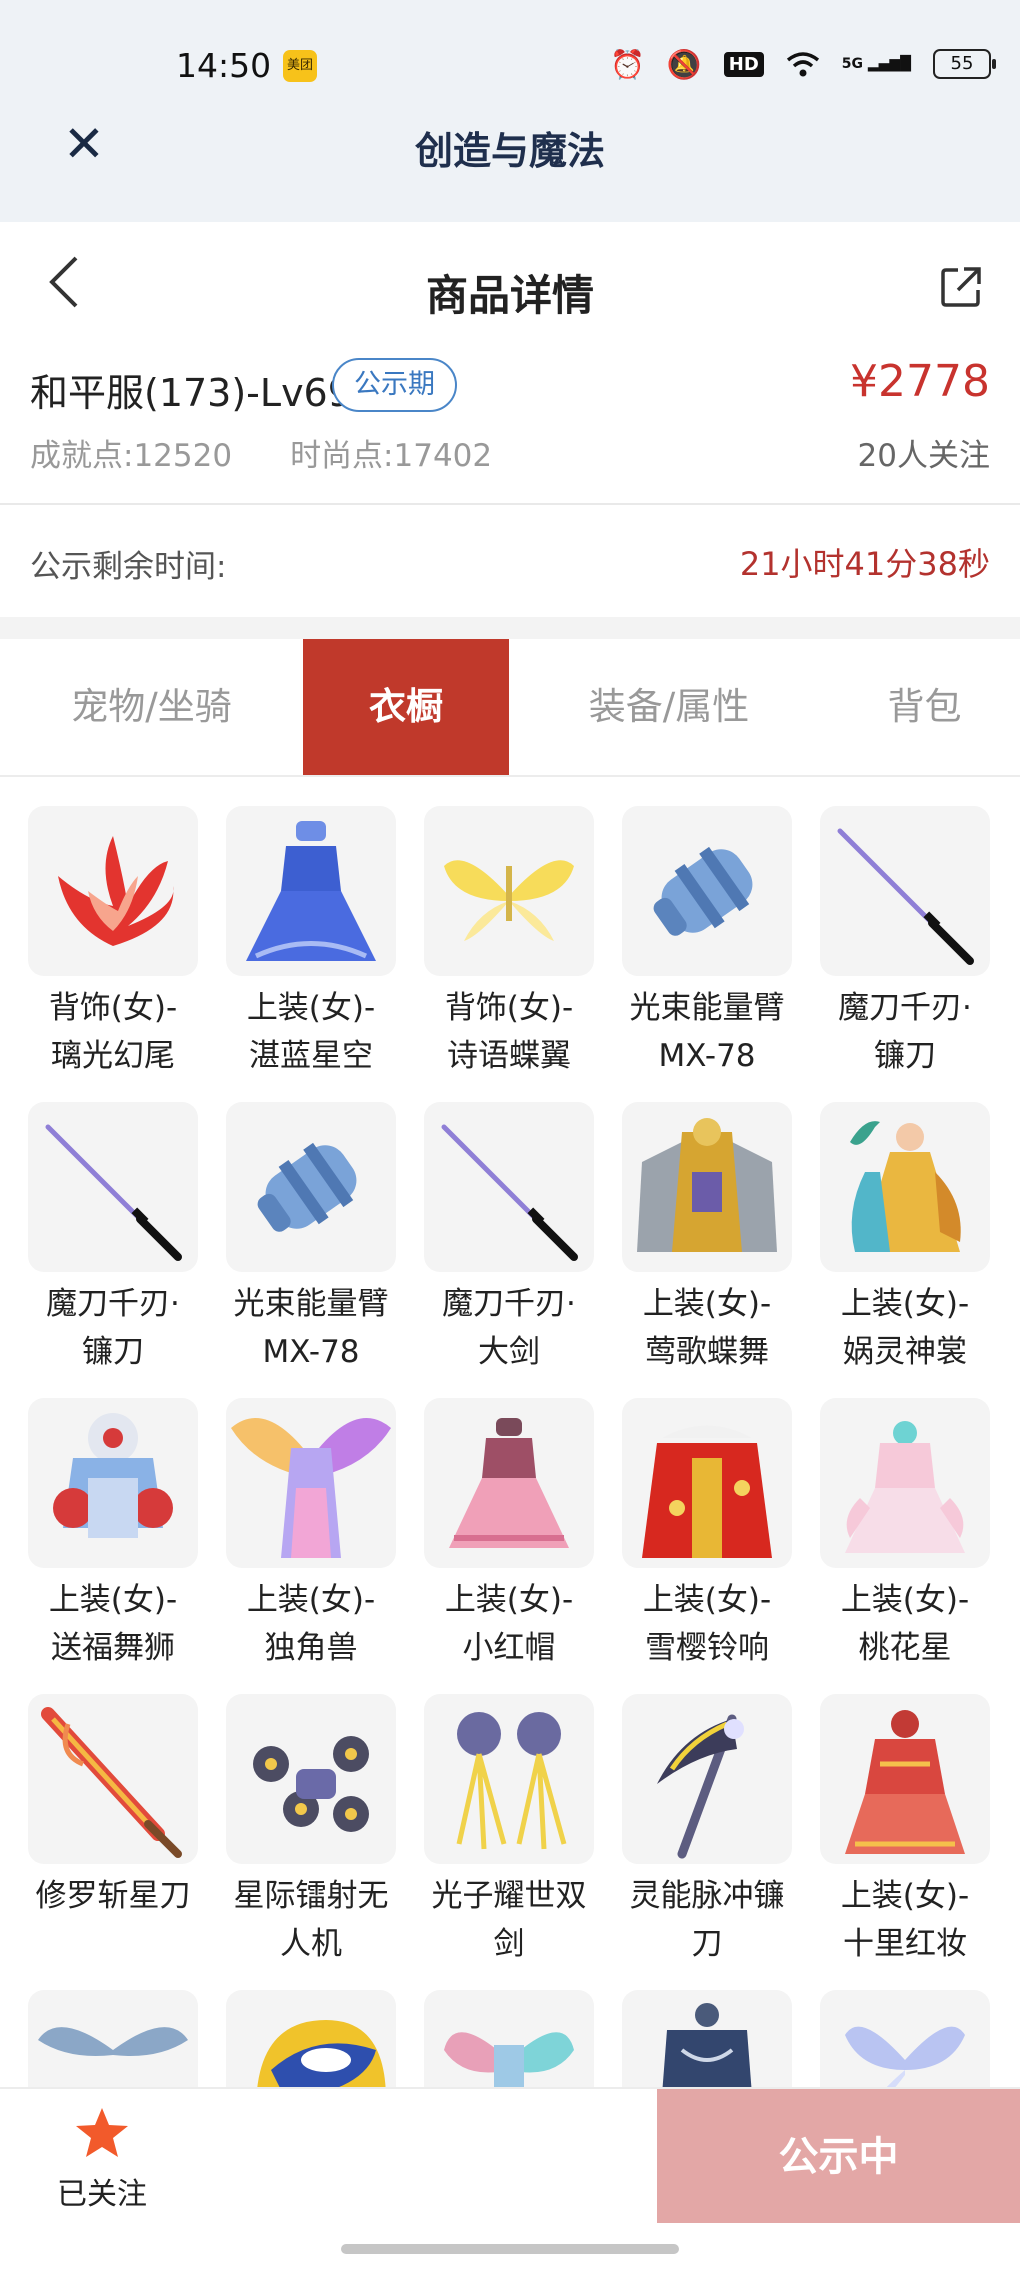  What do you see at coordinates (684, 64) in the screenshot?
I see `mute-icon: 🔕` at bounding box center [684, 64].